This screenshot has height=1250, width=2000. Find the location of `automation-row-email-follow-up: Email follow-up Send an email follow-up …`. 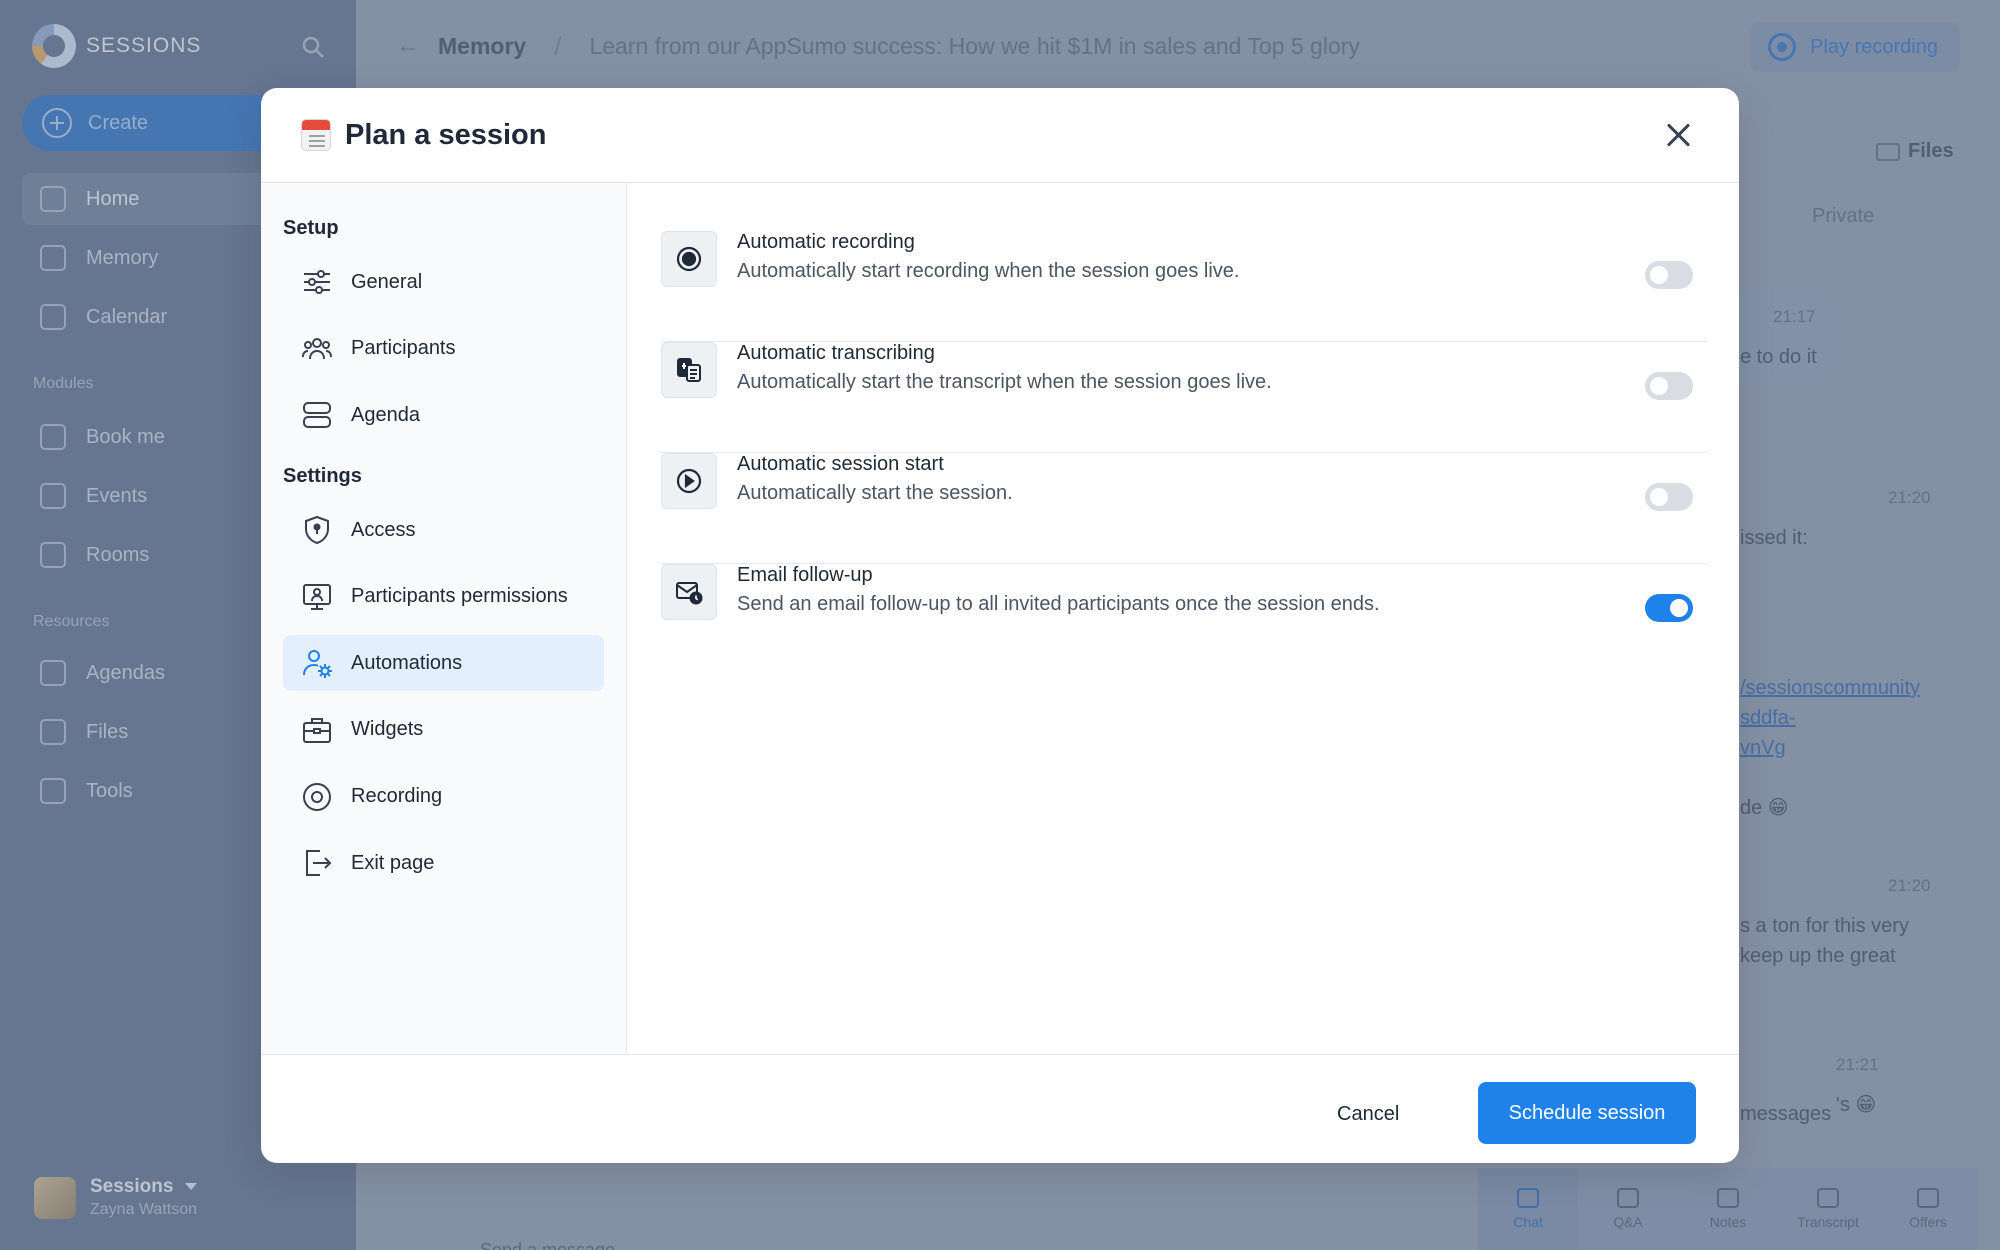

automation-row-email-follow-up: Email follow-up Send an email follow-up … is located at coordinates (1184, 619).